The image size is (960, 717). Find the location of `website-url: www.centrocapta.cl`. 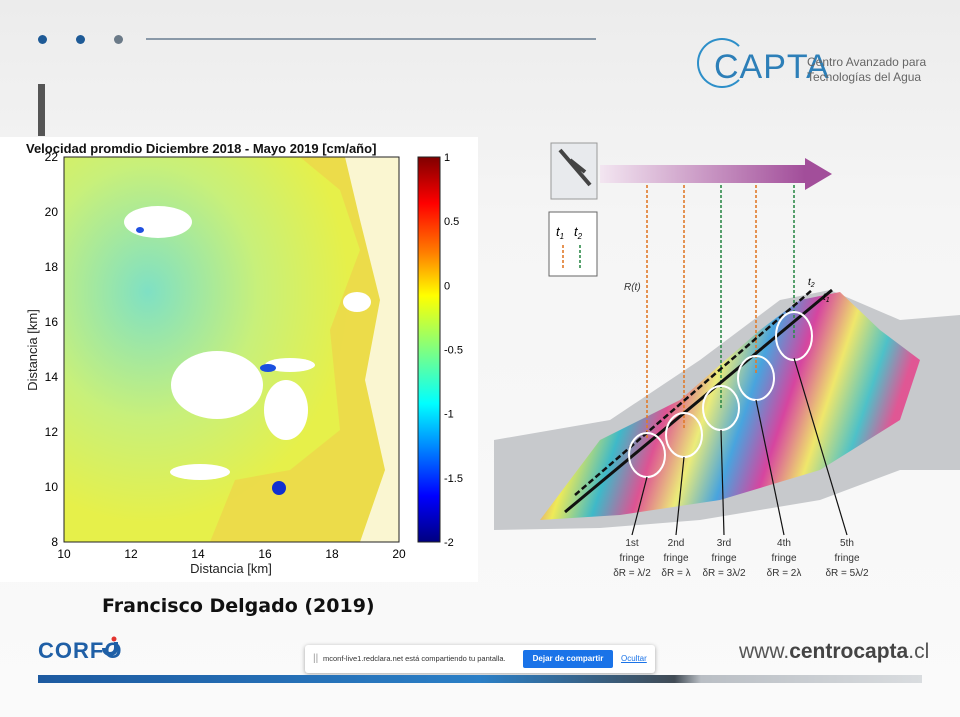

website-url: www.centrocapta.cl is located at coordinates (834, 652).